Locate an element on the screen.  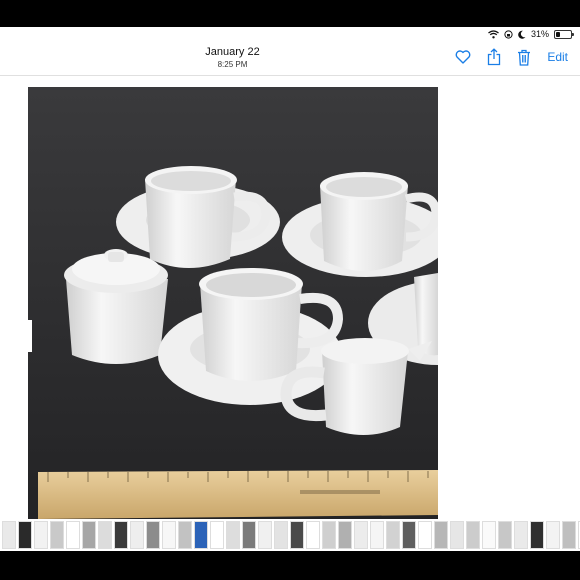
top-border is located at coordinates (290, 13).